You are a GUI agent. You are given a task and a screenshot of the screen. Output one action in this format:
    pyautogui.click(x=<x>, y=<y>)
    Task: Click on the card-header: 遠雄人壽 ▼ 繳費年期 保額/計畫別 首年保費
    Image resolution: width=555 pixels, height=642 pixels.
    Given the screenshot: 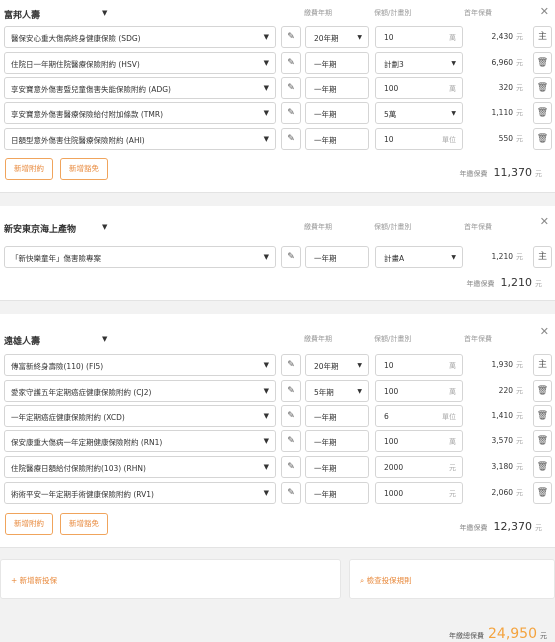 What is the action you would take?
    pyautogui.click(x=278, y=341)
    